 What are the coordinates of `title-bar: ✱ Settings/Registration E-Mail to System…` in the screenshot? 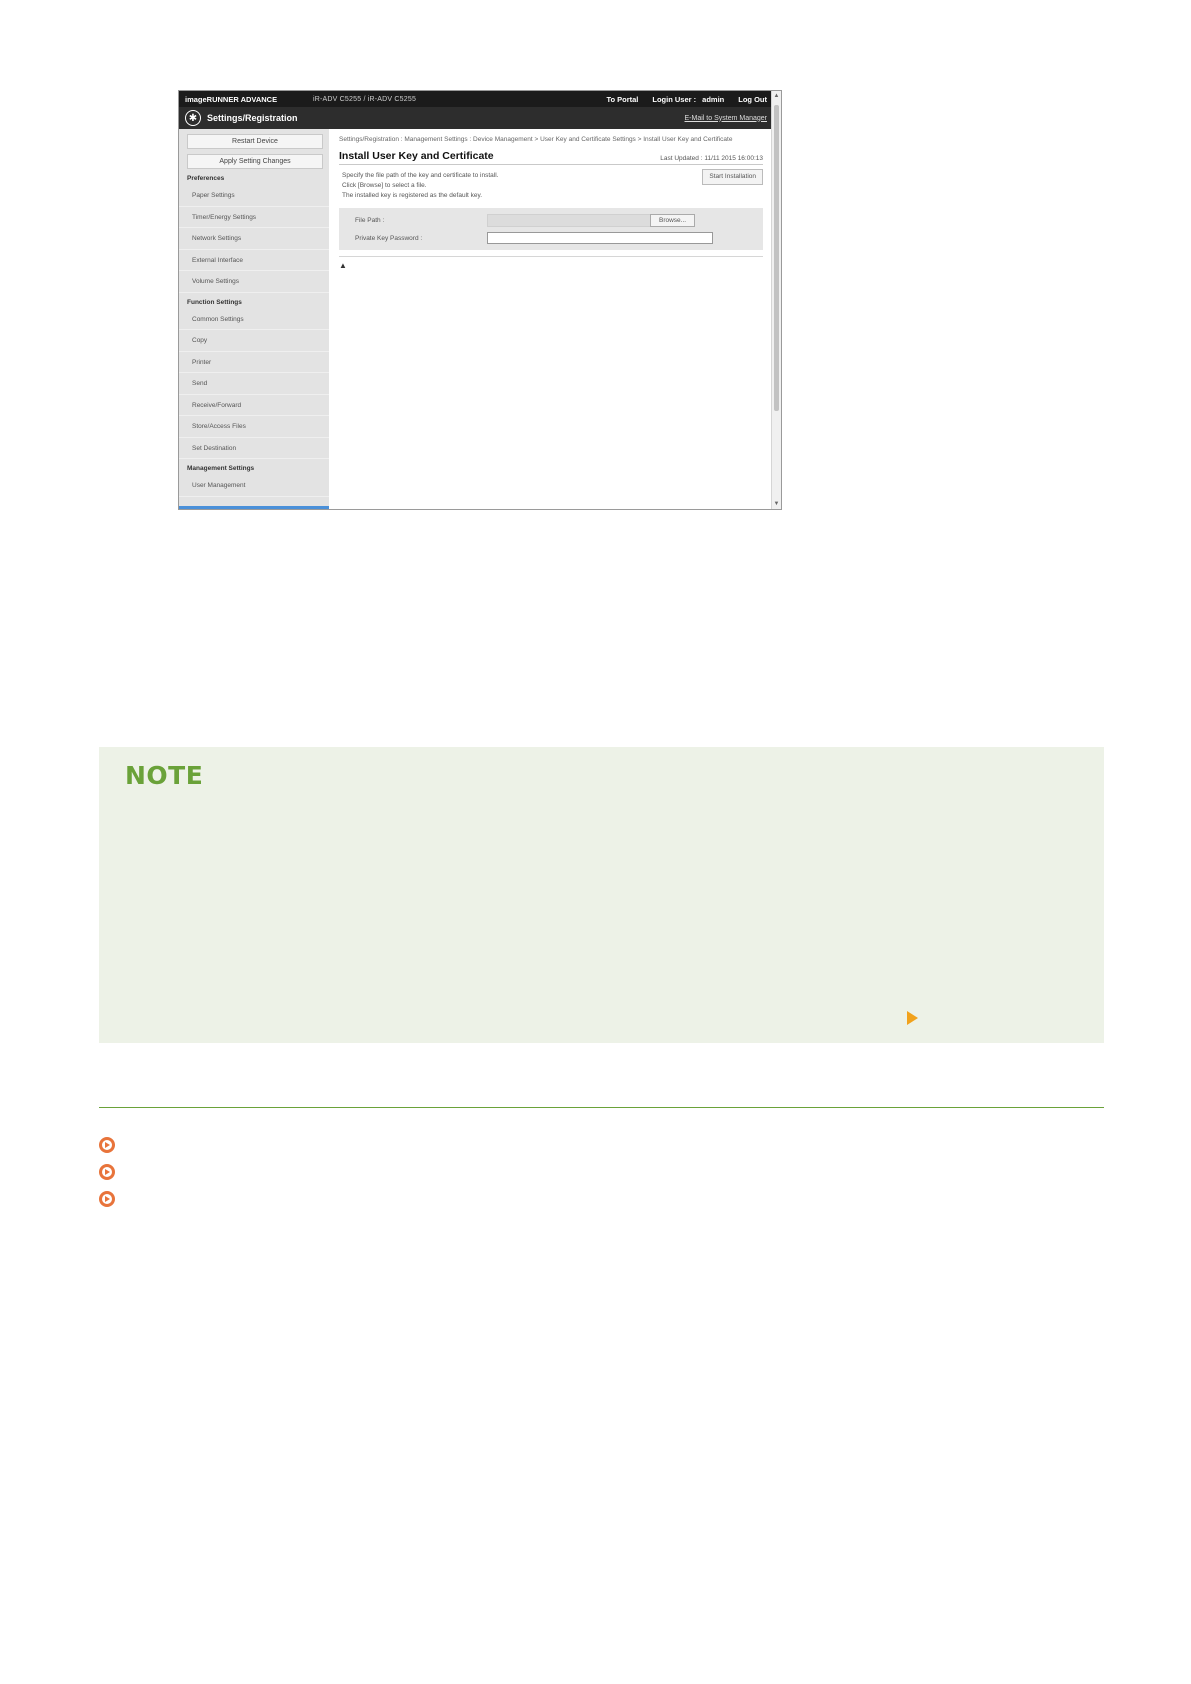 It's located at (476, 118).